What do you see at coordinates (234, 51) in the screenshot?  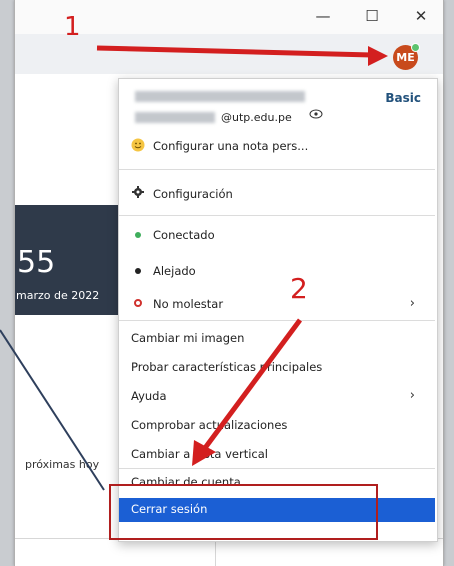 I see `arrow-to-avatar` at bounding box center [234, 51].